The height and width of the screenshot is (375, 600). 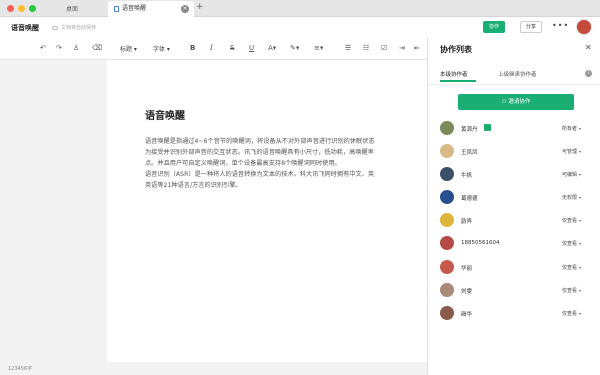 I want to click on tab-desktop: 桌面, so click(x=72, y=9).